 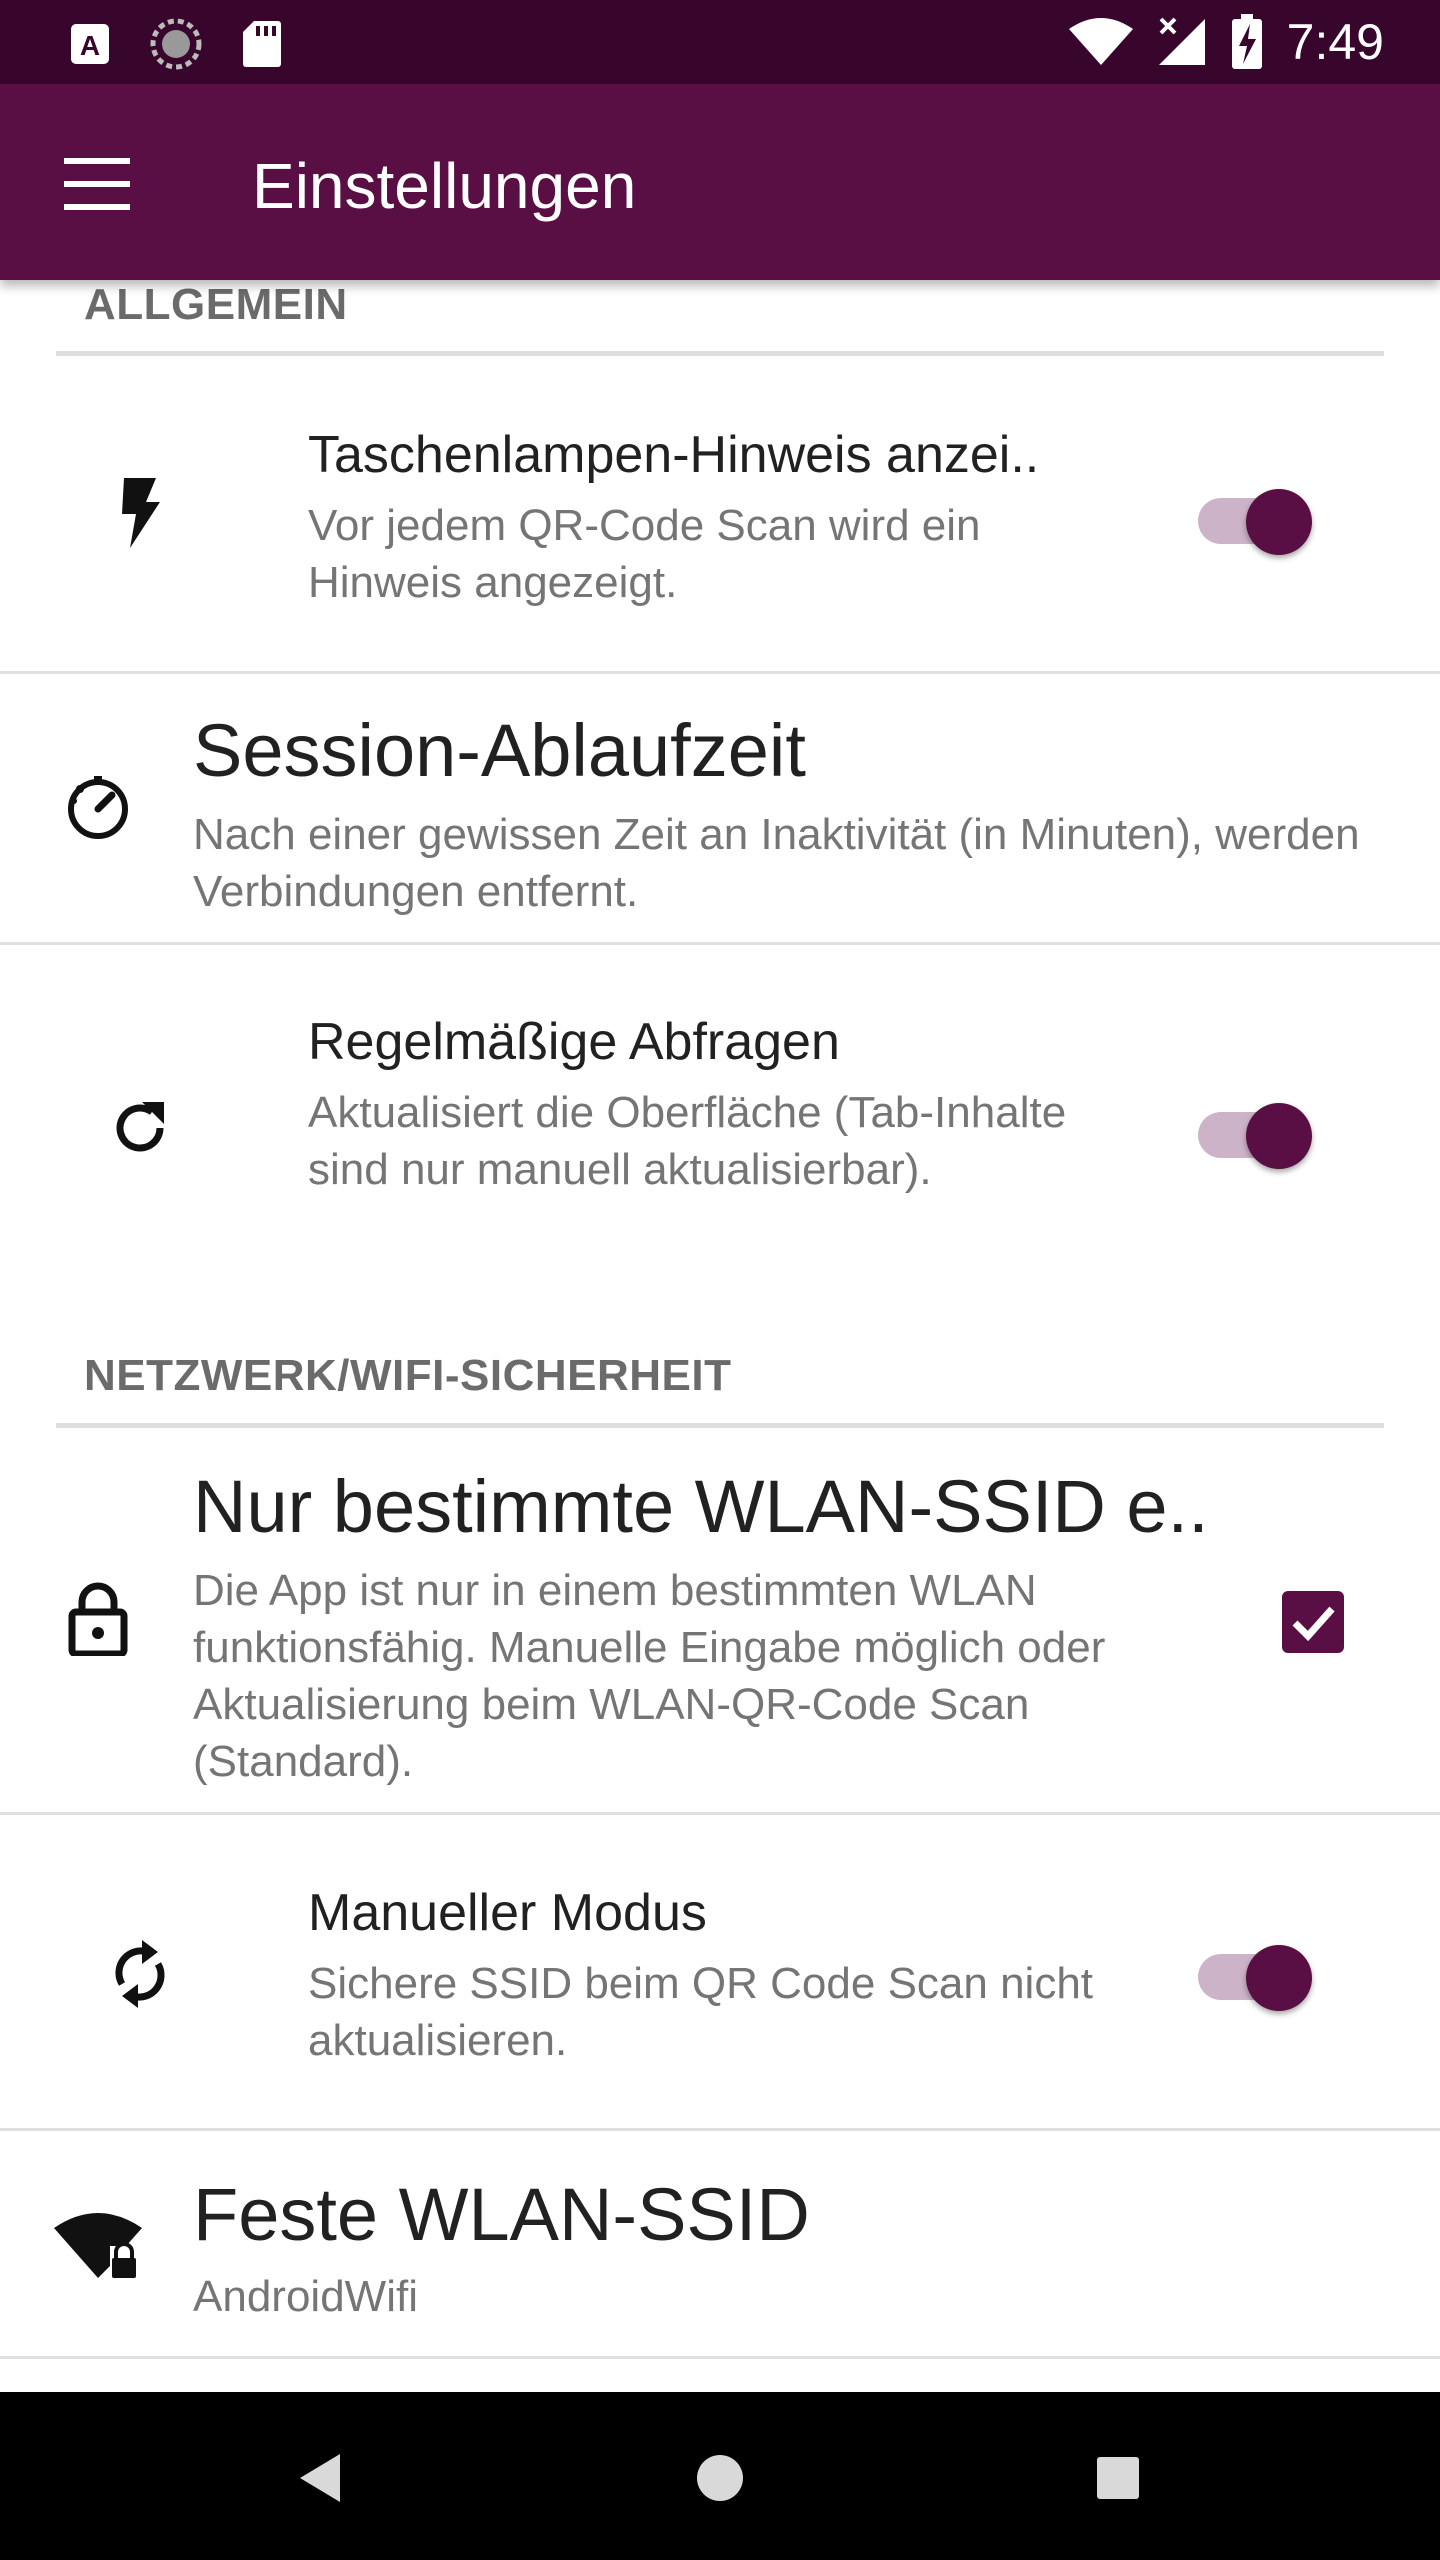 I want to click on page-title: Einstellungen, so click(x=444, y=186).